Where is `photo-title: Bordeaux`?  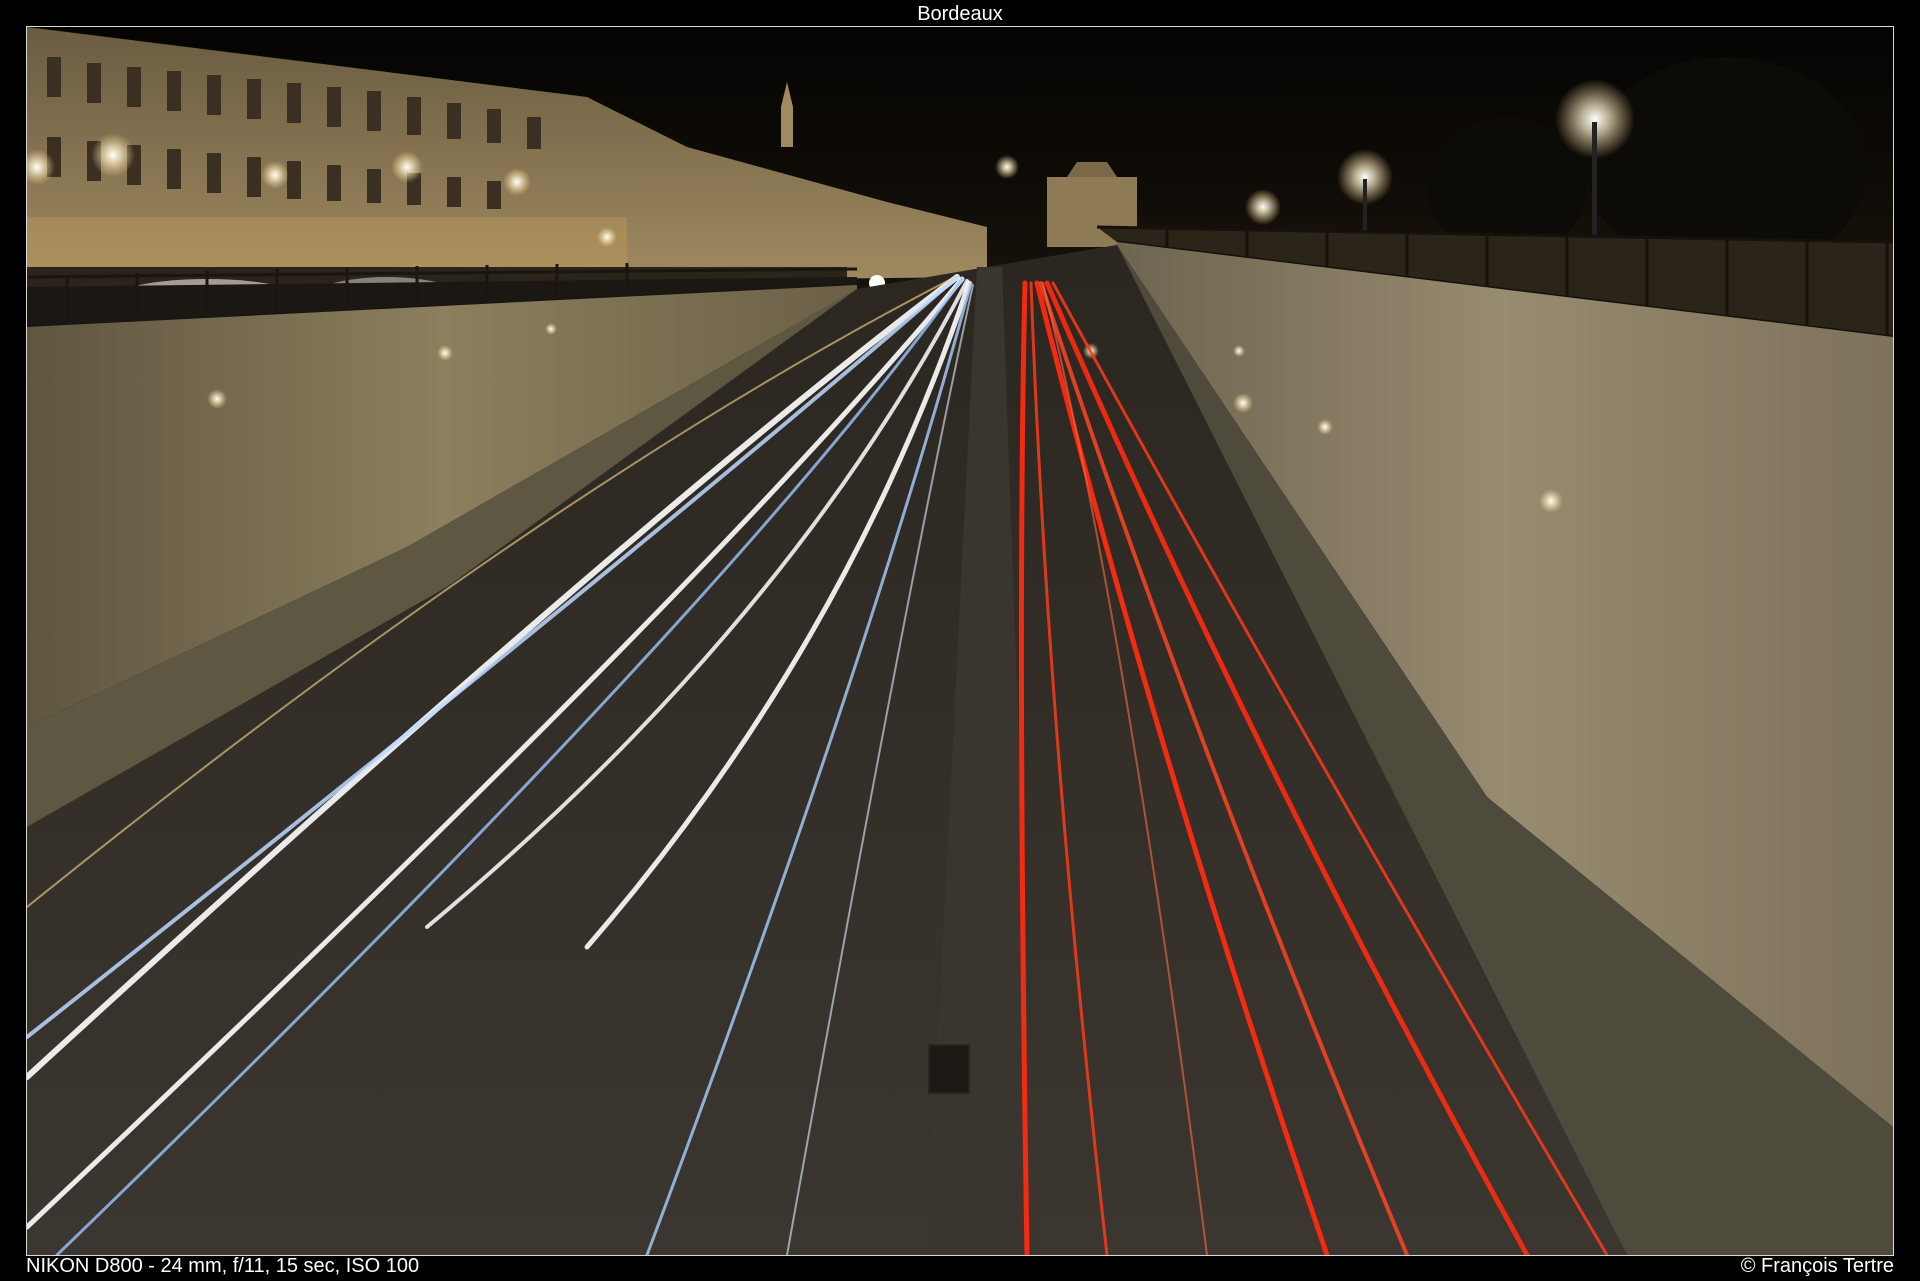 photo-title: Bordeaux is located at coordinates (960, 14).